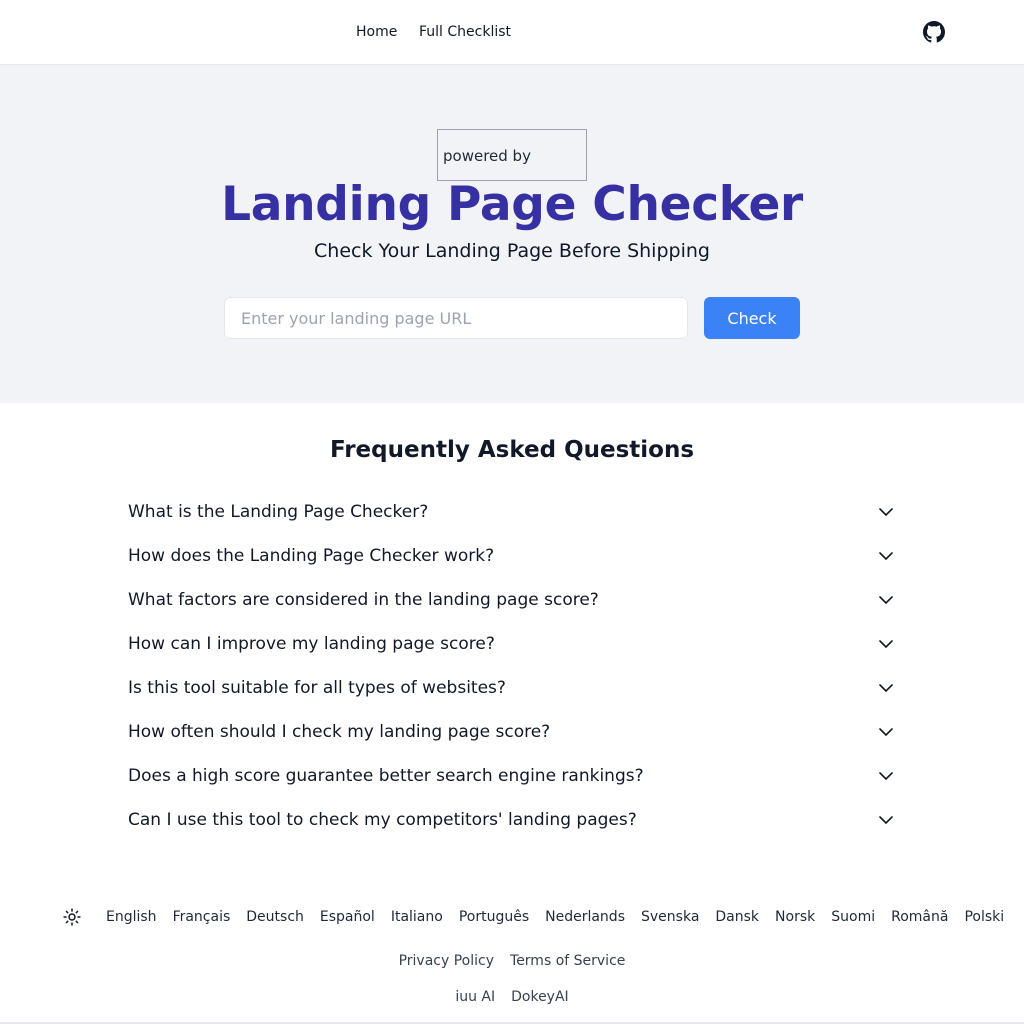 This screenshot has height=1024, width=1024. Describe the element at coordinates (202, 917) in the screenshot. I see `language-link-francais: Français` at that location.